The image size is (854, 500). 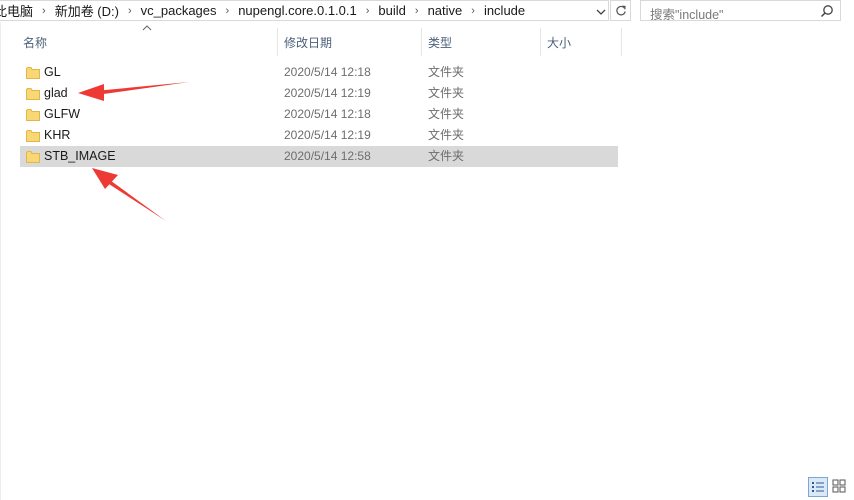 What do you see at coordinates (504, 10) in the screenshot?
I see `breadcrumb-include: include` at bounding box center [504, 10].